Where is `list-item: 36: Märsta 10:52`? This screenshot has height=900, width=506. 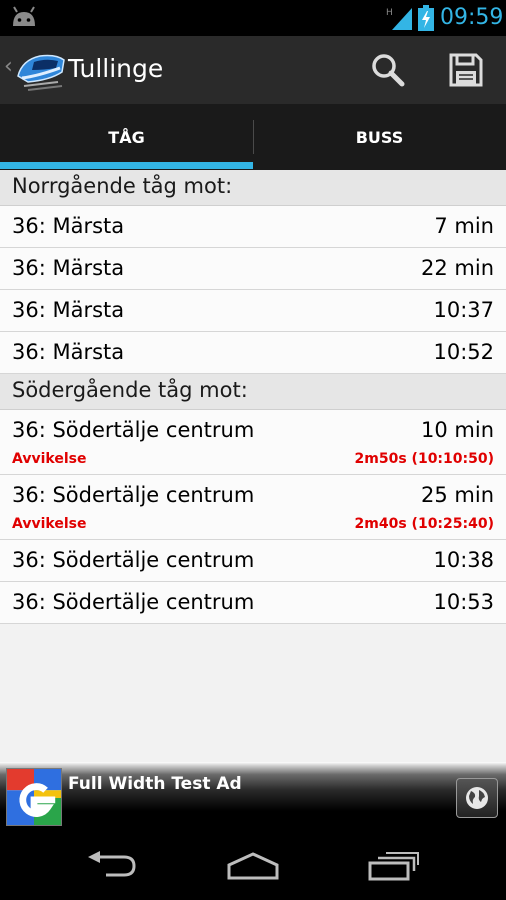 list-item: 36: Märsta 10:52 is located at coordinates (253, 353).